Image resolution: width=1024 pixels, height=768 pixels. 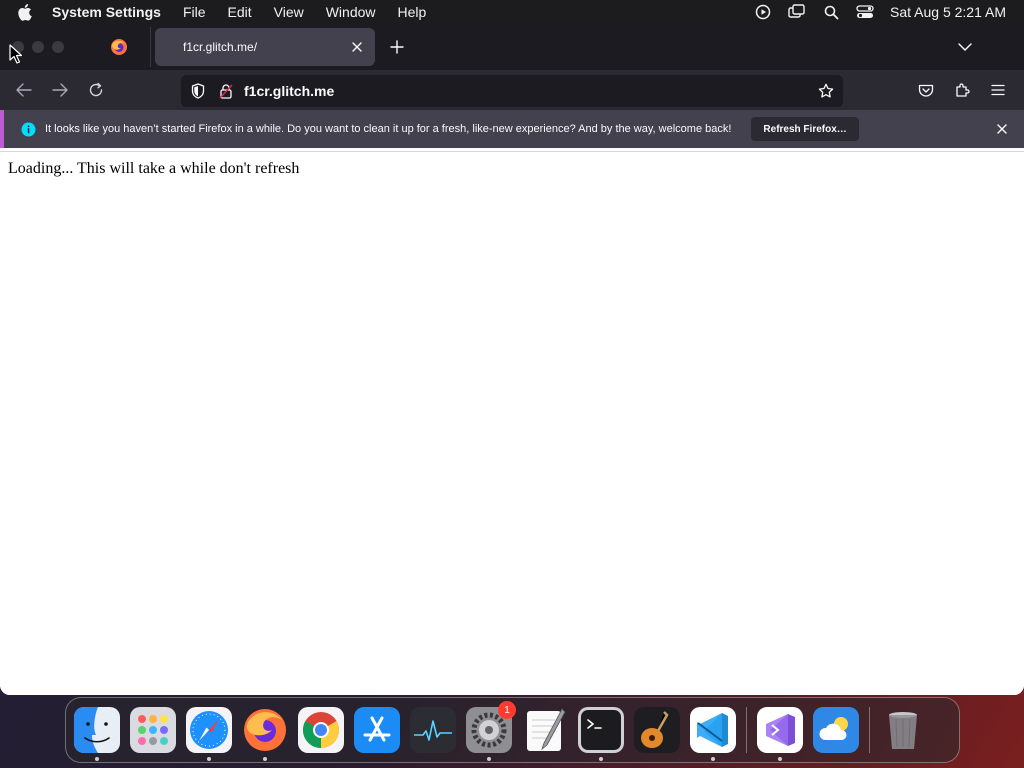 What do you see at coordinates (194, 12) in the screenshot?
I see `menu-file: File` at bounding box center [194, 12].